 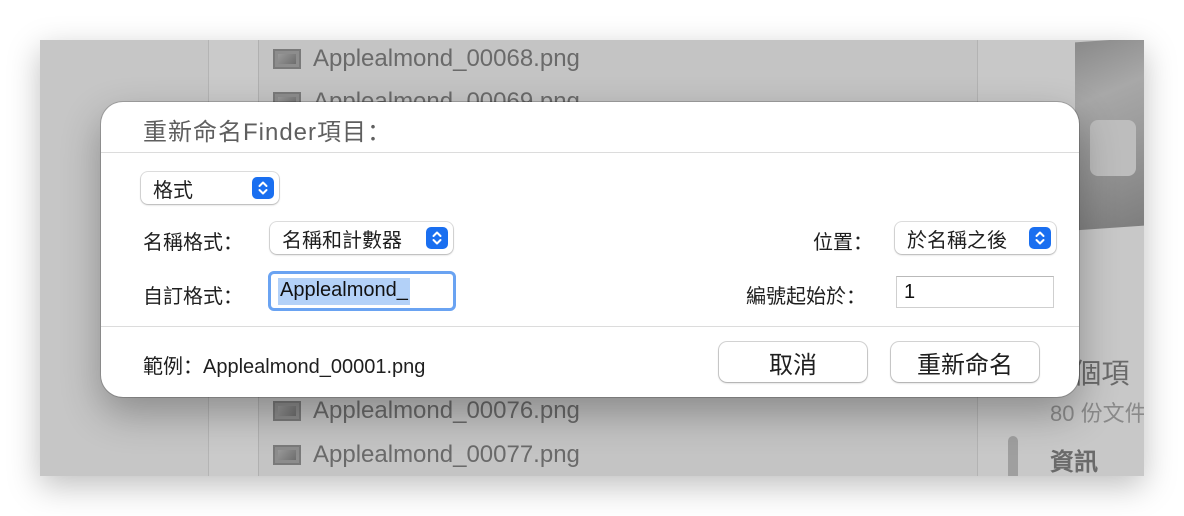 What do you see at coordinates (342, 240) in the screenshot?
I see `name-format-value: 名稱和計數器` at bounding box center [342, 240].